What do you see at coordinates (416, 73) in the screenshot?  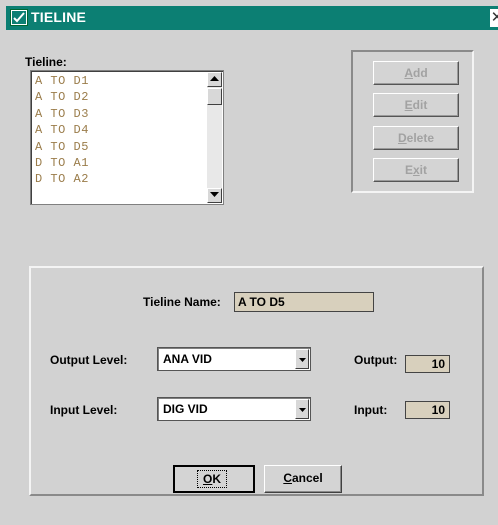 I see `add-button: Add` at bounding box center [416, 73].